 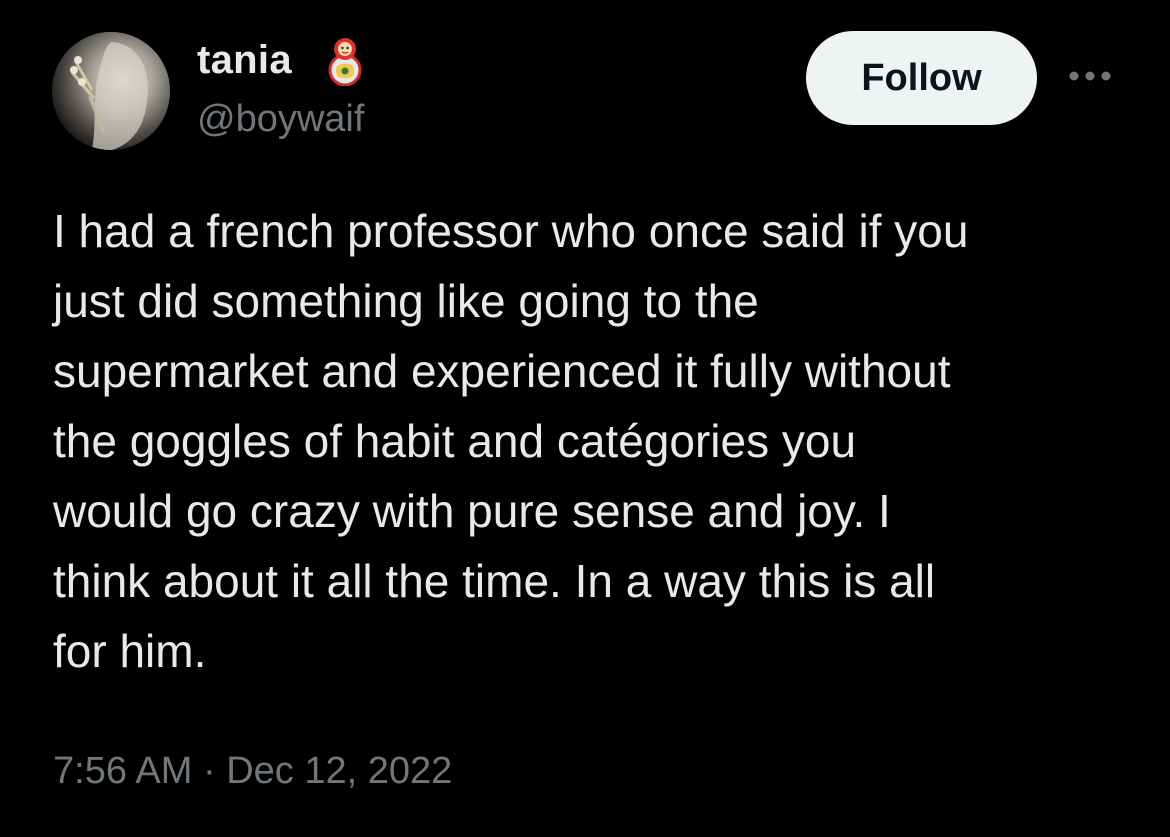 What do you see at coordinates (921, 78) in the screenshot?
I see `follow-button: Follow` at bounding box center [921, 78].